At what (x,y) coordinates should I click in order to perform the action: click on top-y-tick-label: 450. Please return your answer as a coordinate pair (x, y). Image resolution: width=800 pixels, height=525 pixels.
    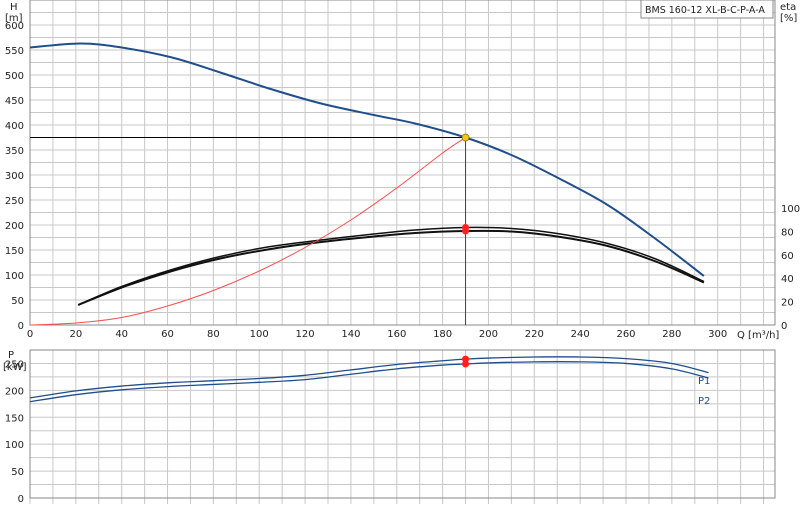
    Looking at the image, I should click on (14, 101).